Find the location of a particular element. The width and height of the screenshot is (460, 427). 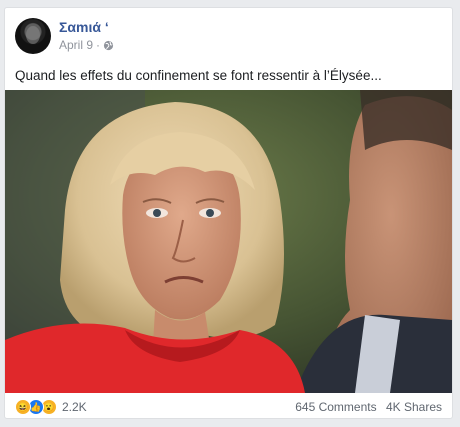

globe-icon is located at coordinates (108, 45).